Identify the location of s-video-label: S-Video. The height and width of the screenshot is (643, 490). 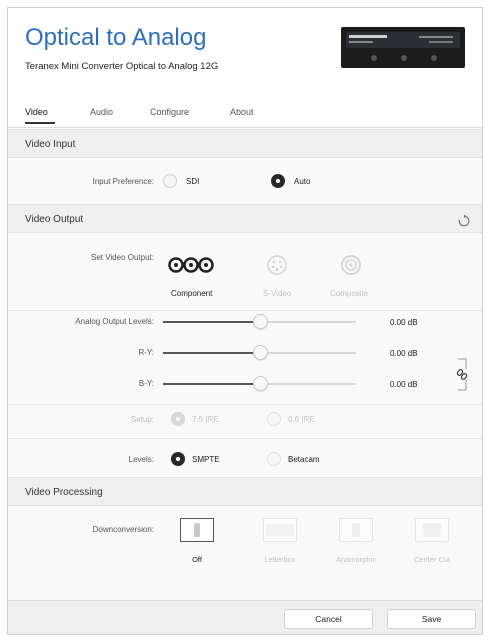
(277, 293).